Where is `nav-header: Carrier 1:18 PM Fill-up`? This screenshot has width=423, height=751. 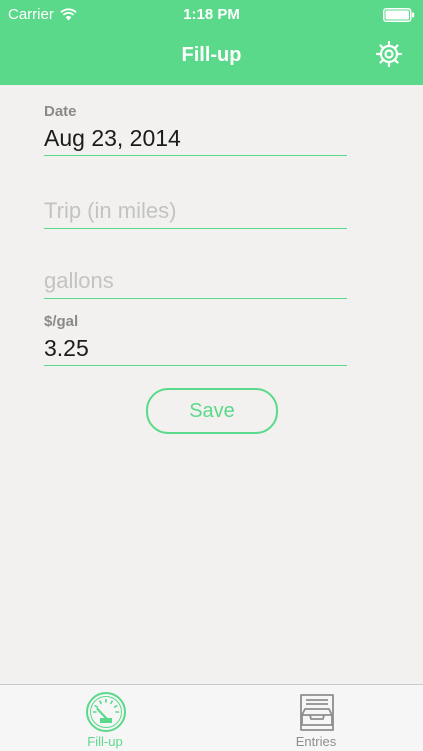
nav-header: Carrier 1:18 PM Fill-up is located at coordinates (211, 42).